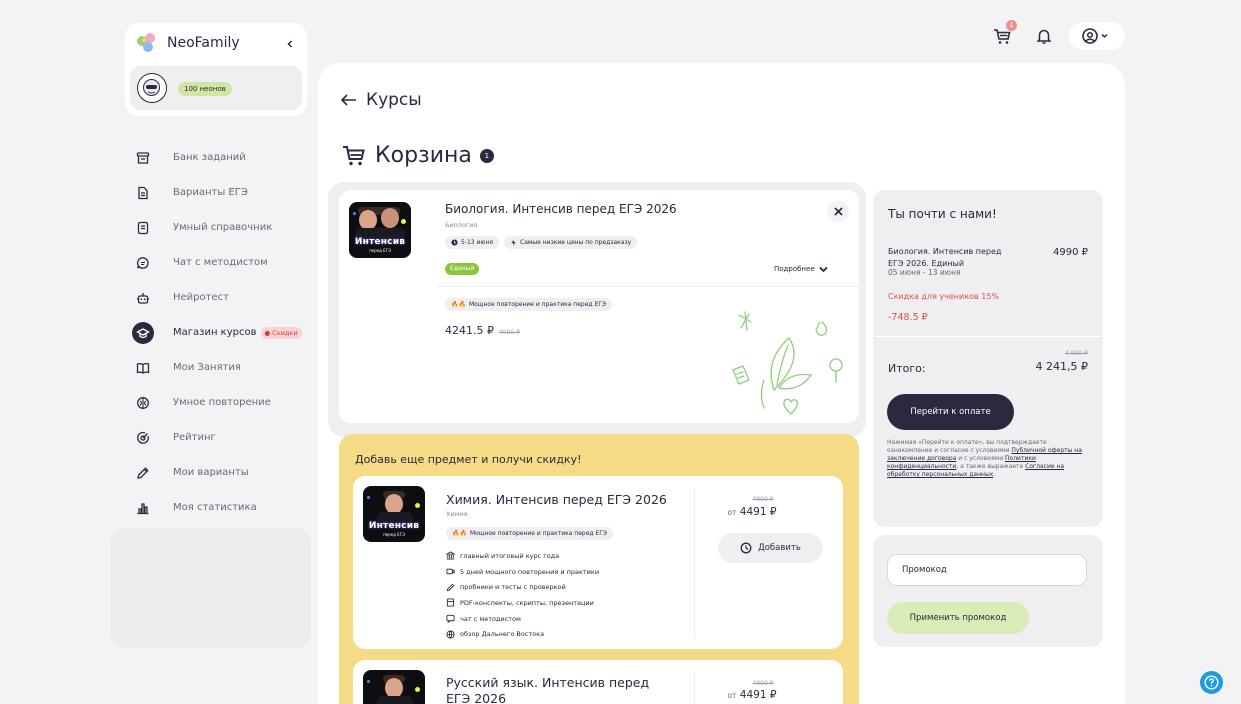 The image size is (1241, 704). I want to click on brain-icon, so click(143, 403).